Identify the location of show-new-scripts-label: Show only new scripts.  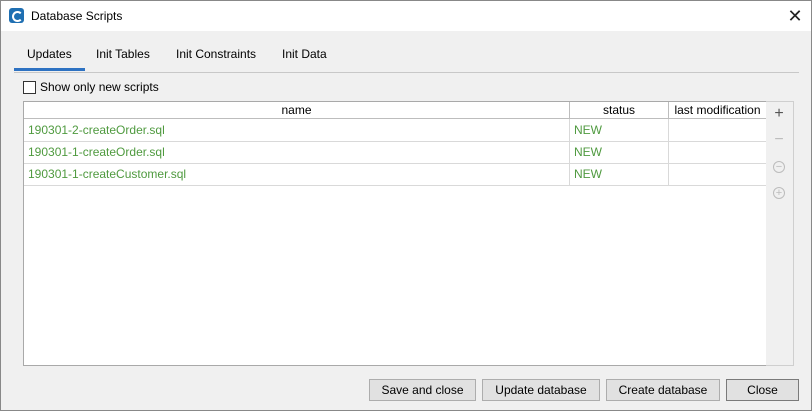
(99, 87).